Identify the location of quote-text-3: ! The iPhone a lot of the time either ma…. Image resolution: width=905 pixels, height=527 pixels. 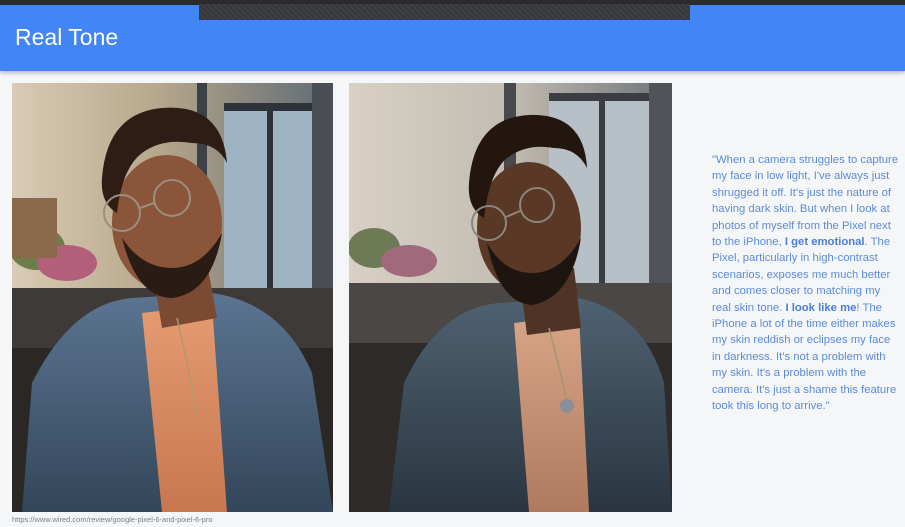
(804, 357).